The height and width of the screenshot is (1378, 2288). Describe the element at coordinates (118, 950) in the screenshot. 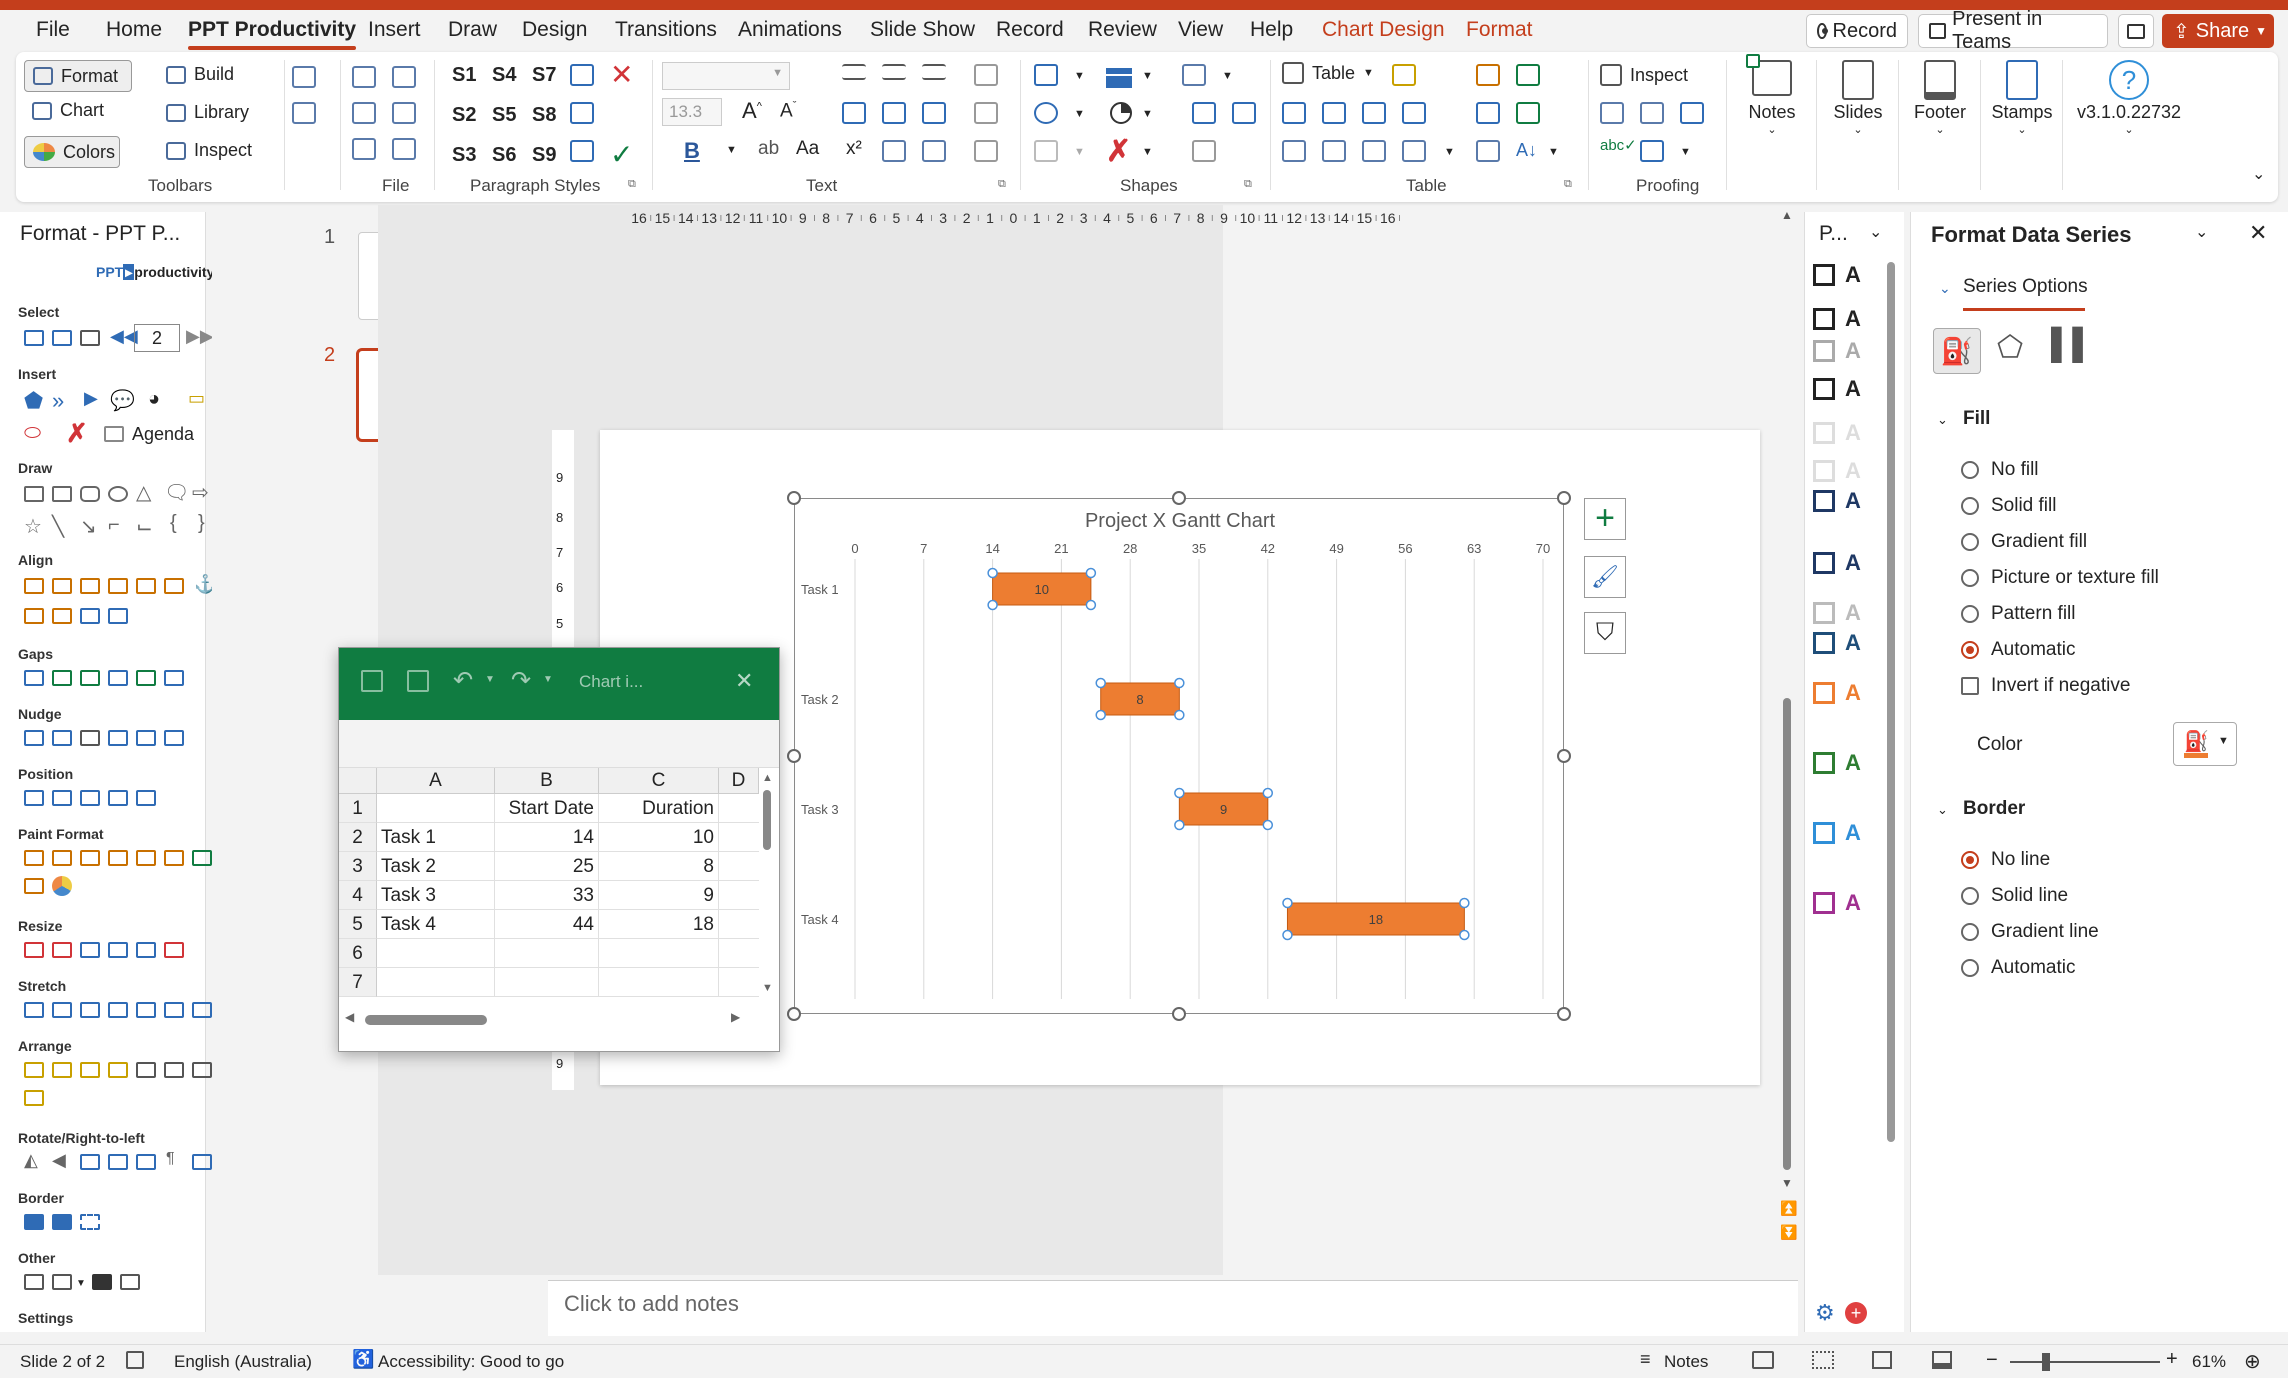

I see `resize-4-icon` at that location.